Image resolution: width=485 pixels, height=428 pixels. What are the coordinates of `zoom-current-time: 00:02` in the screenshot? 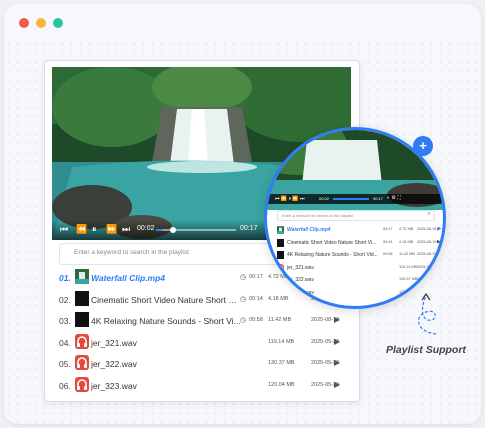 It's located at (324, 198).